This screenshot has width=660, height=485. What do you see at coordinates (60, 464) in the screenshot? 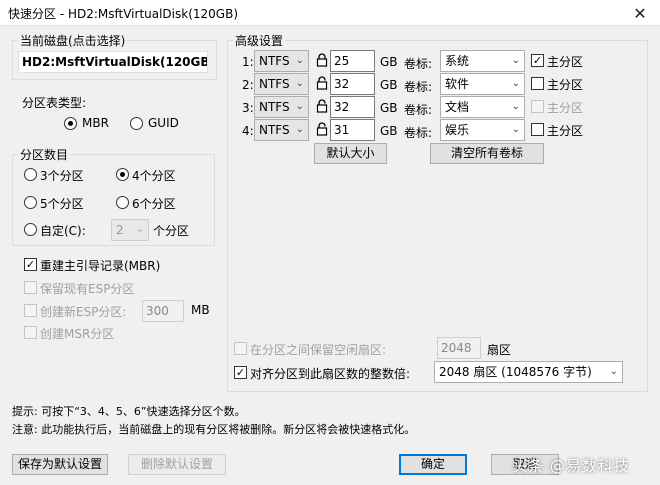
I see `save-default-button: 保存为默认设置` at bounding box center [60, 464].